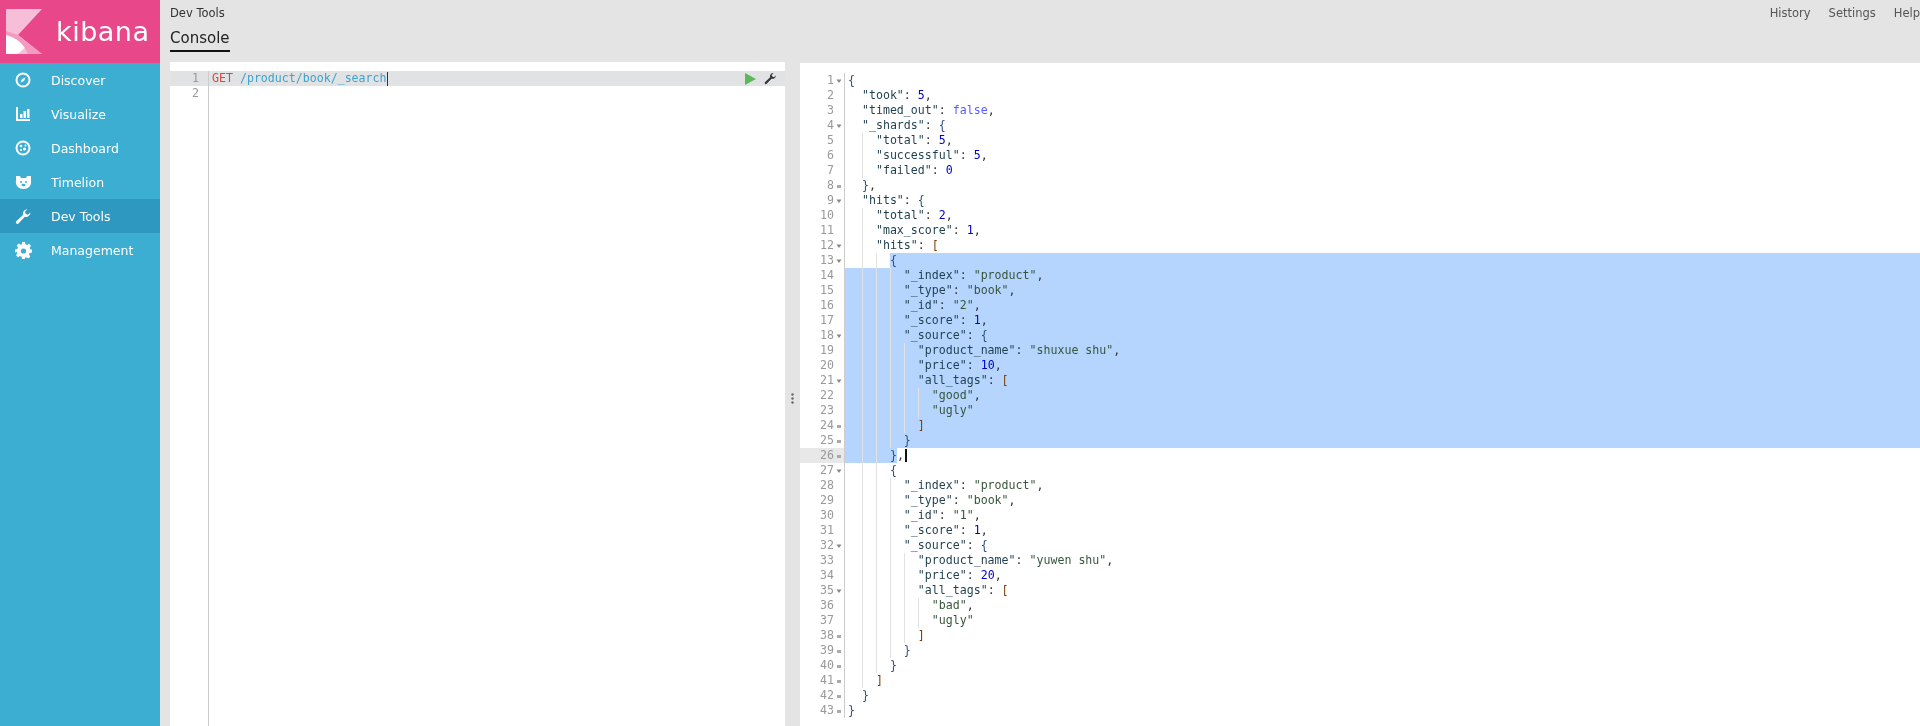 This screenshot has width=1920, height=726. I want to click on line-number: 34, so click(827, 575).